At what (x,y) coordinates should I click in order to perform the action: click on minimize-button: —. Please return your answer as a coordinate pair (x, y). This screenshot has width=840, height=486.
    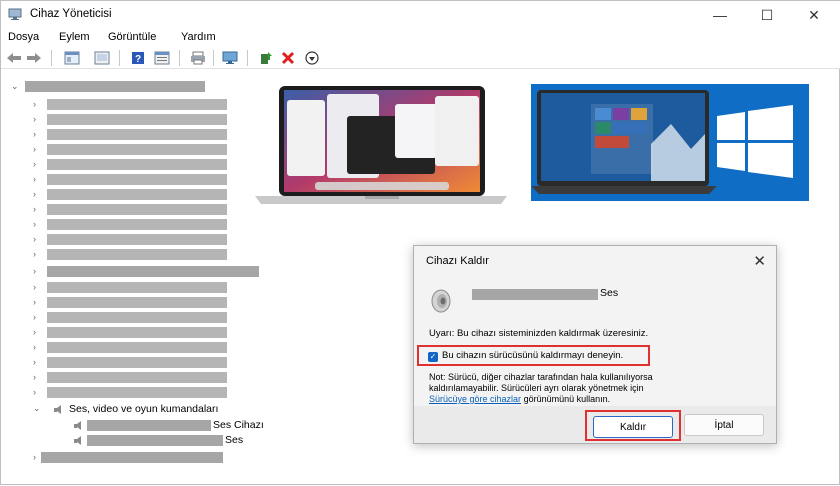
    Looking at the image, I should click on (720, 15).